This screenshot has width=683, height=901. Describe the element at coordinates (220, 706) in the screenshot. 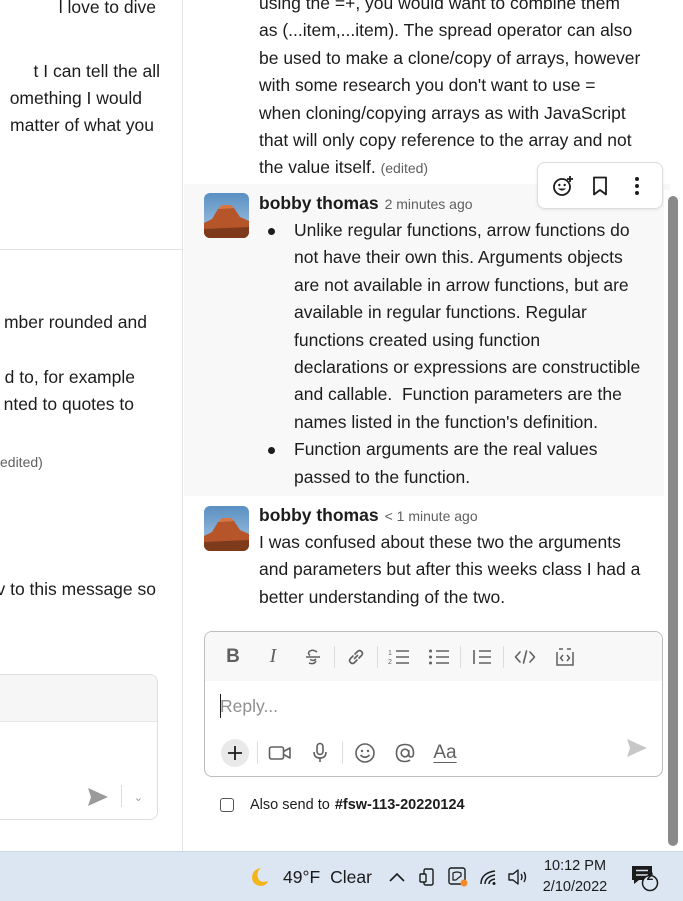

I see `text-caret` at that location.